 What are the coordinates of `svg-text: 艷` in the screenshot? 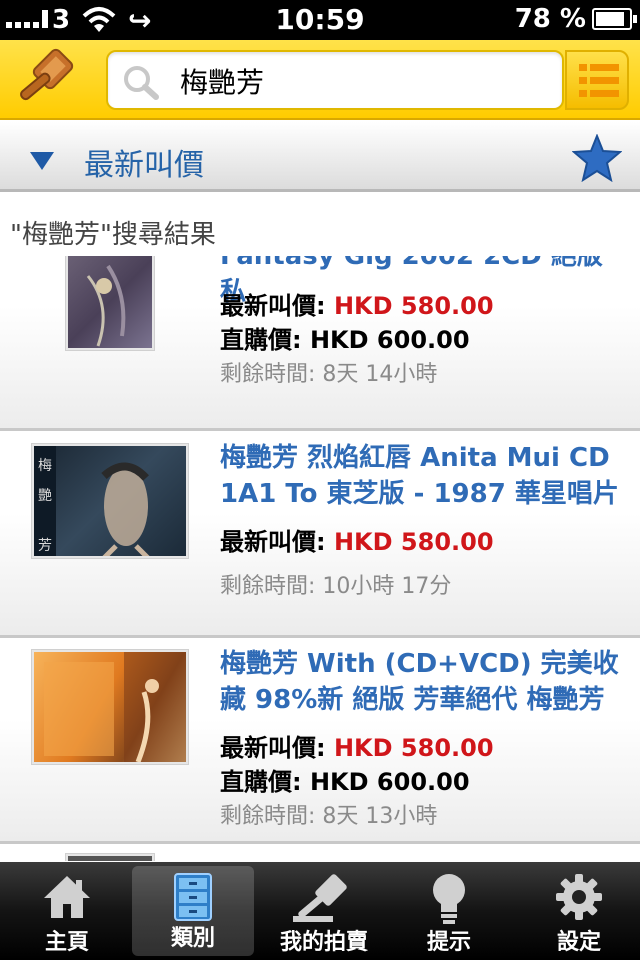 It's located at (45, 496).